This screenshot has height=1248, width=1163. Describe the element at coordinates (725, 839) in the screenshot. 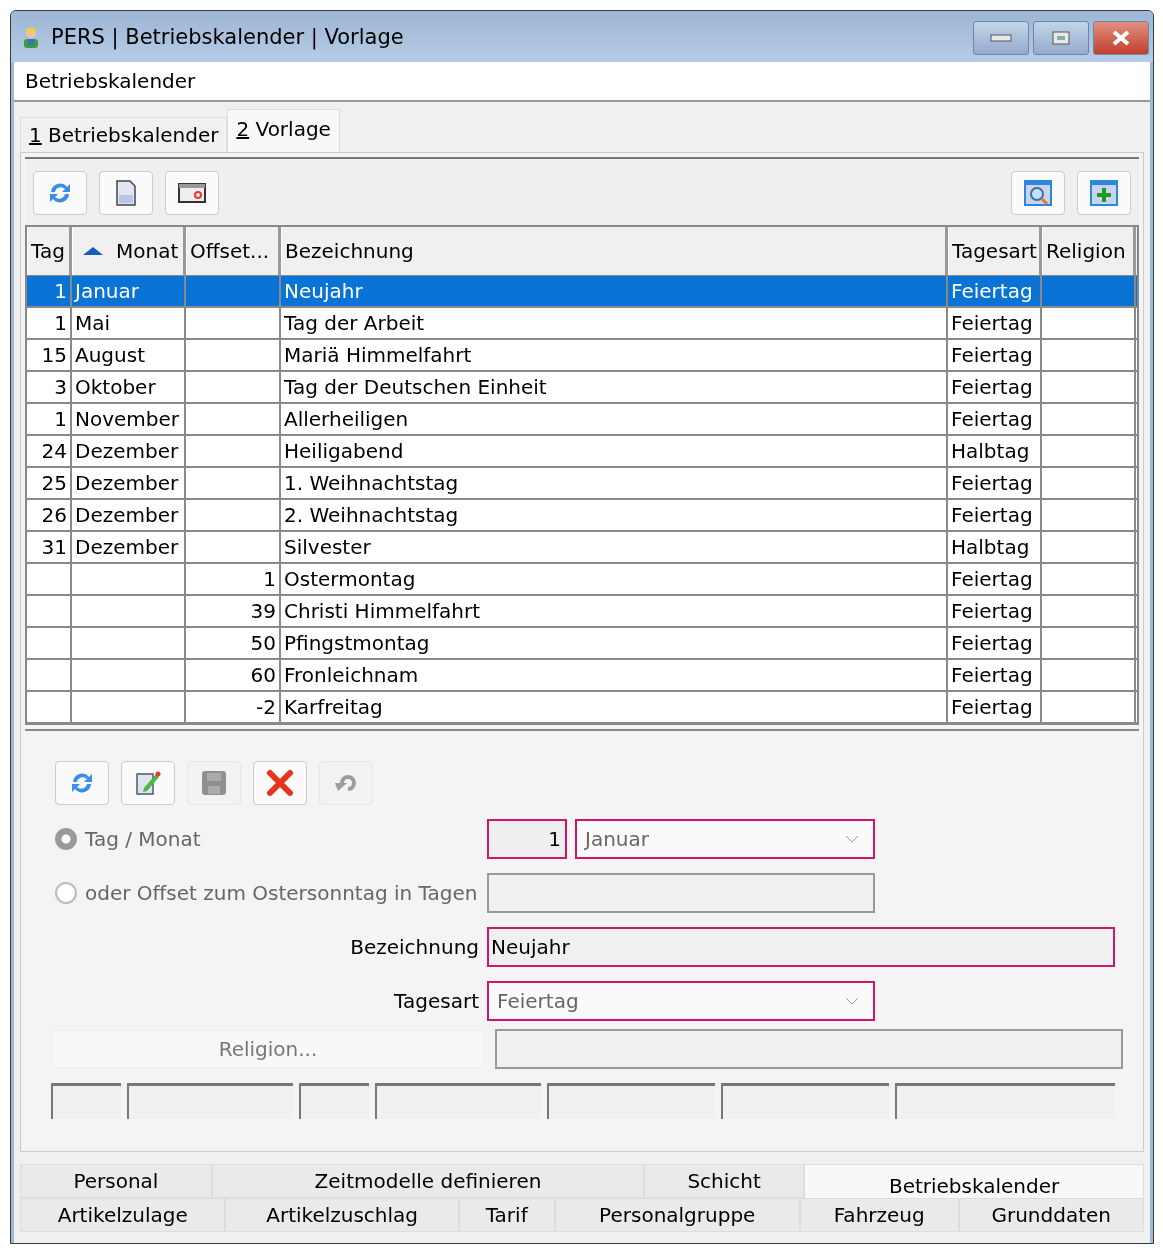

I see `month-dropdown: Januar` at that location.